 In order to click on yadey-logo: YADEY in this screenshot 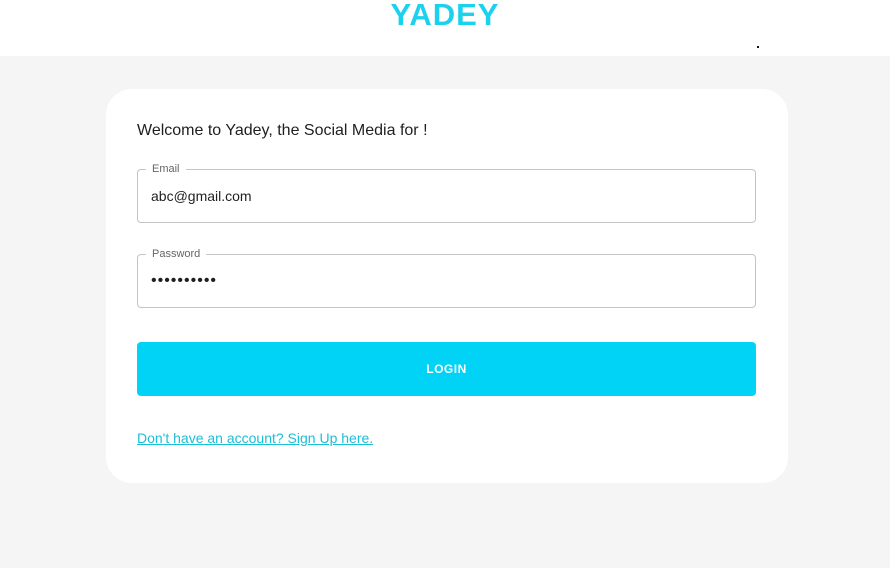, I will do `click(445, 16)`.